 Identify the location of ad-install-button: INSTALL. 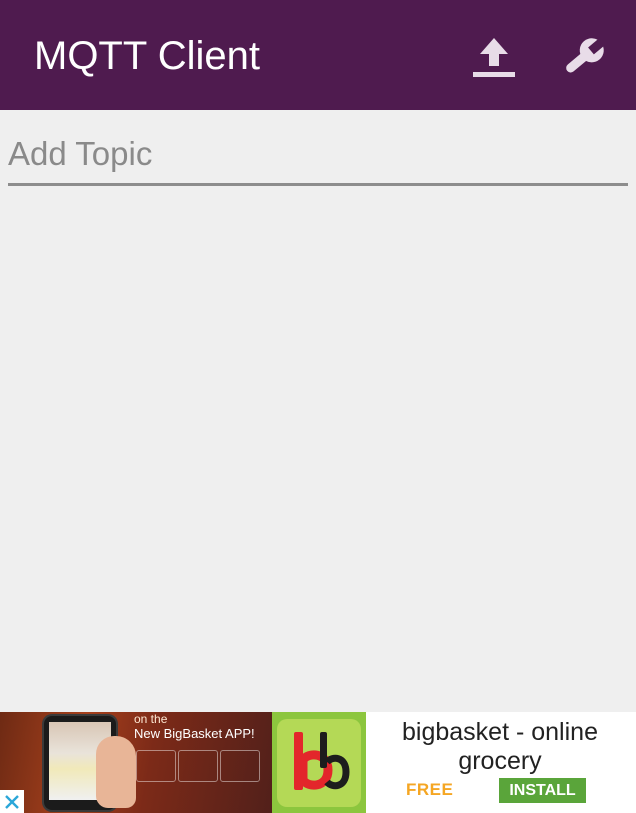
(542, 790).